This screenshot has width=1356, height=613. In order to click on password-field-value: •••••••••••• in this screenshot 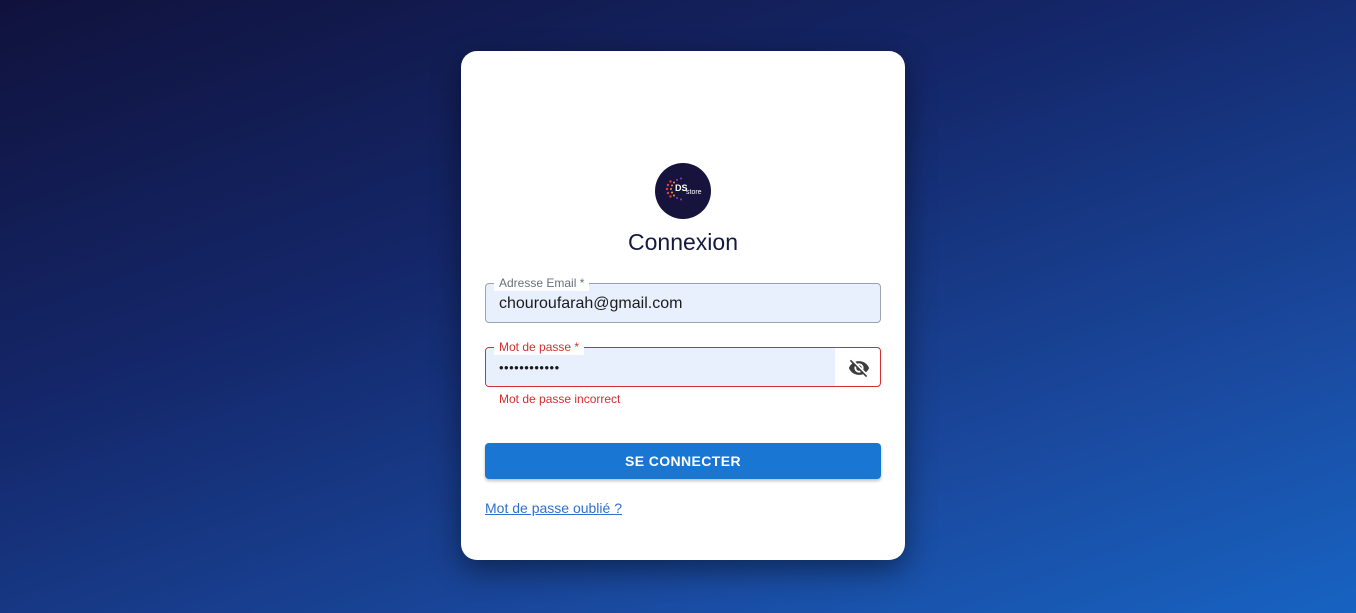, I will do `click(529, 368)`.